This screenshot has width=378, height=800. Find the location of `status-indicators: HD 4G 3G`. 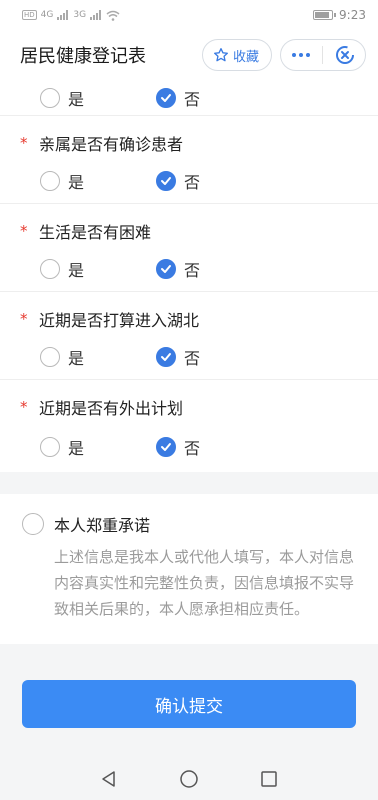

status-indicators: HD 4G 3G is located at coordinates (71, 15).